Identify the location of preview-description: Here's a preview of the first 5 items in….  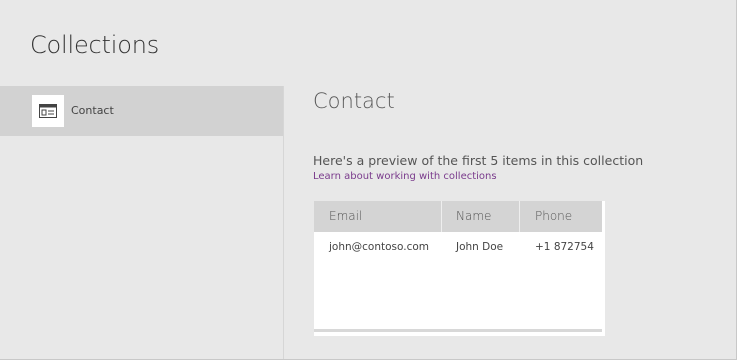
(478, 160).